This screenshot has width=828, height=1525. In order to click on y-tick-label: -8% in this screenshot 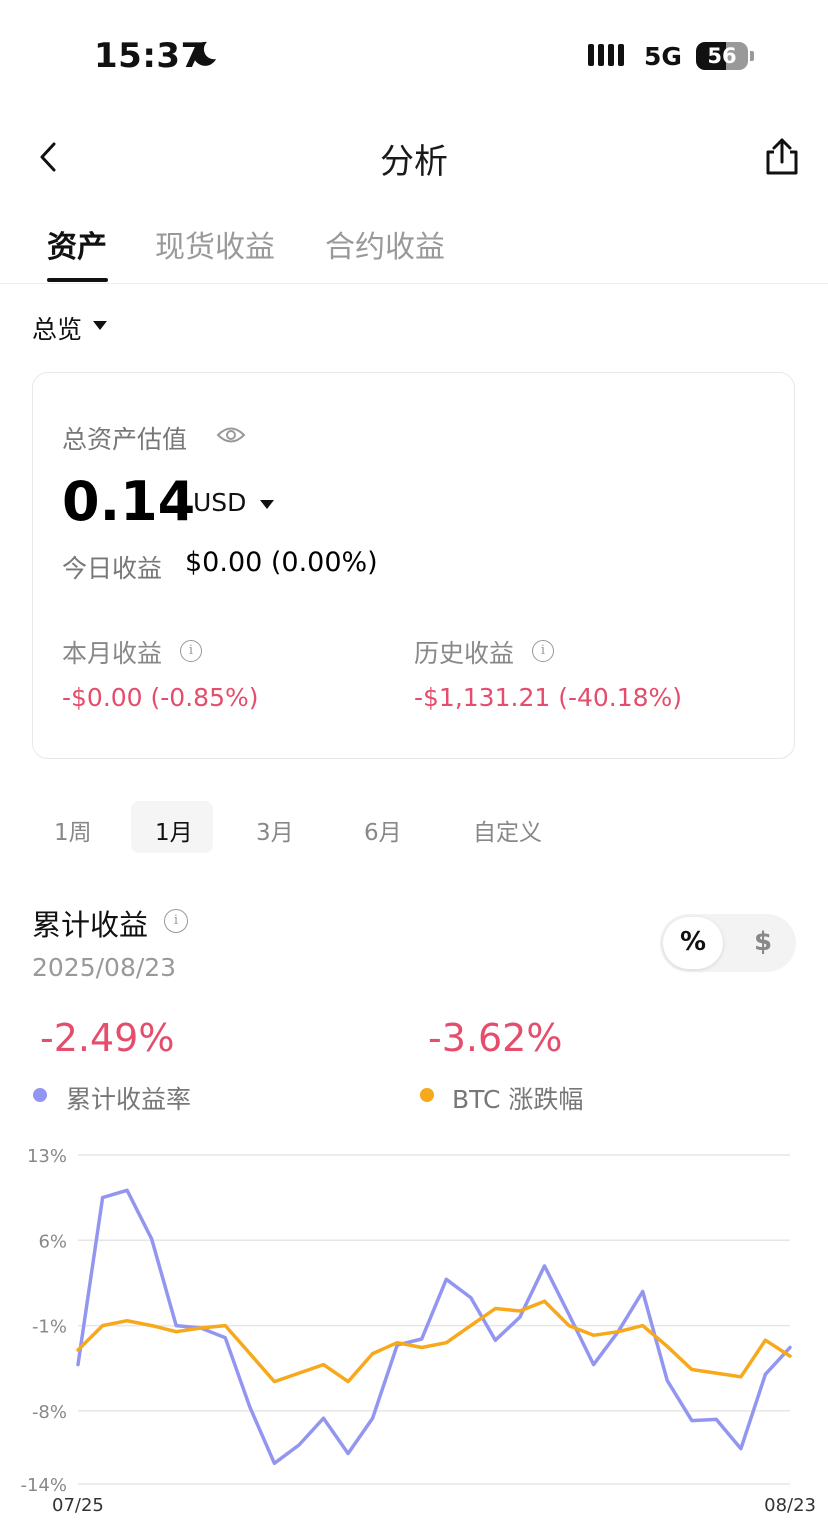, I will do `click(49, 1412)`.